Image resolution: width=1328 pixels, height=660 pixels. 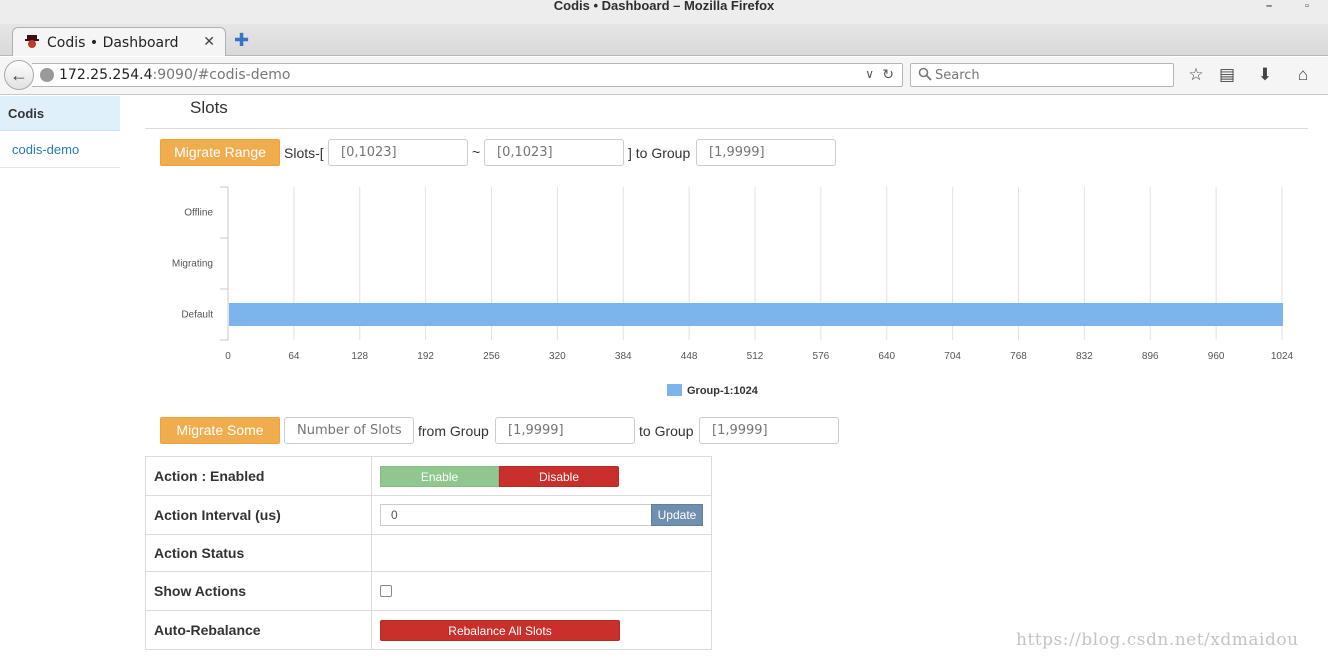 What do you see at coordinates (220, 430) in the screenshot?
I see `migrate-some-button: Migrate Some` at bounding box center [220, 430].